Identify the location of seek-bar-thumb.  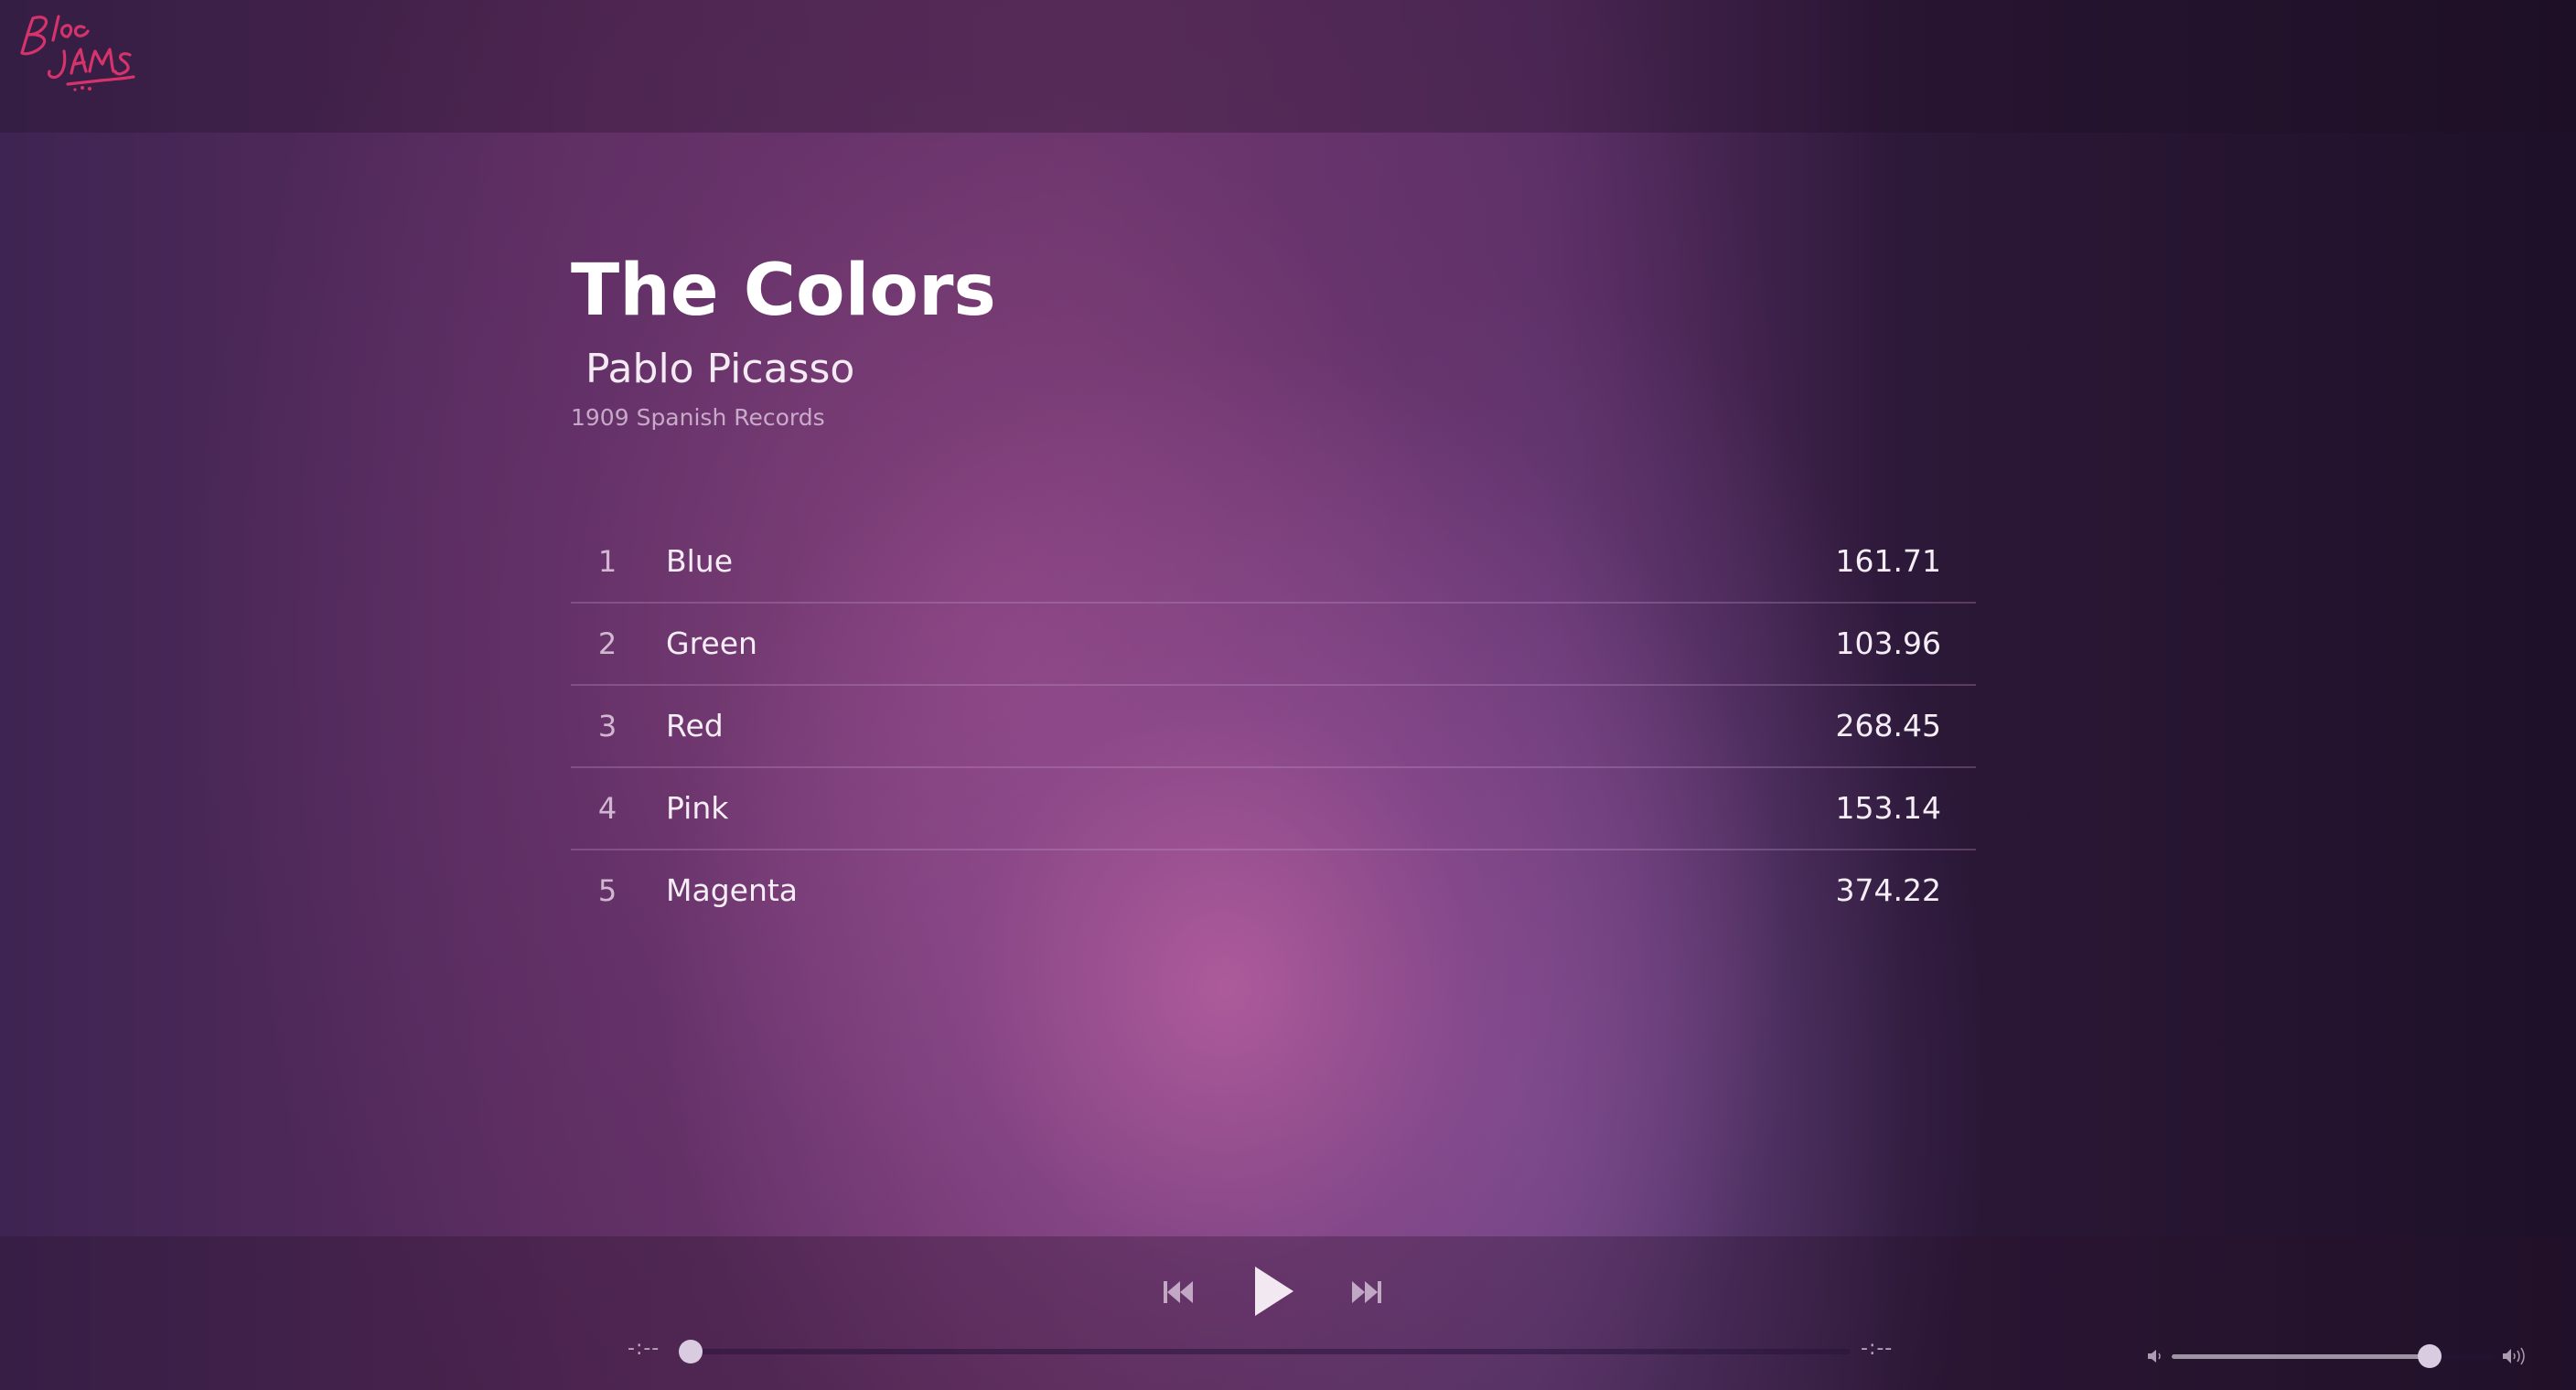
(691, 1352).